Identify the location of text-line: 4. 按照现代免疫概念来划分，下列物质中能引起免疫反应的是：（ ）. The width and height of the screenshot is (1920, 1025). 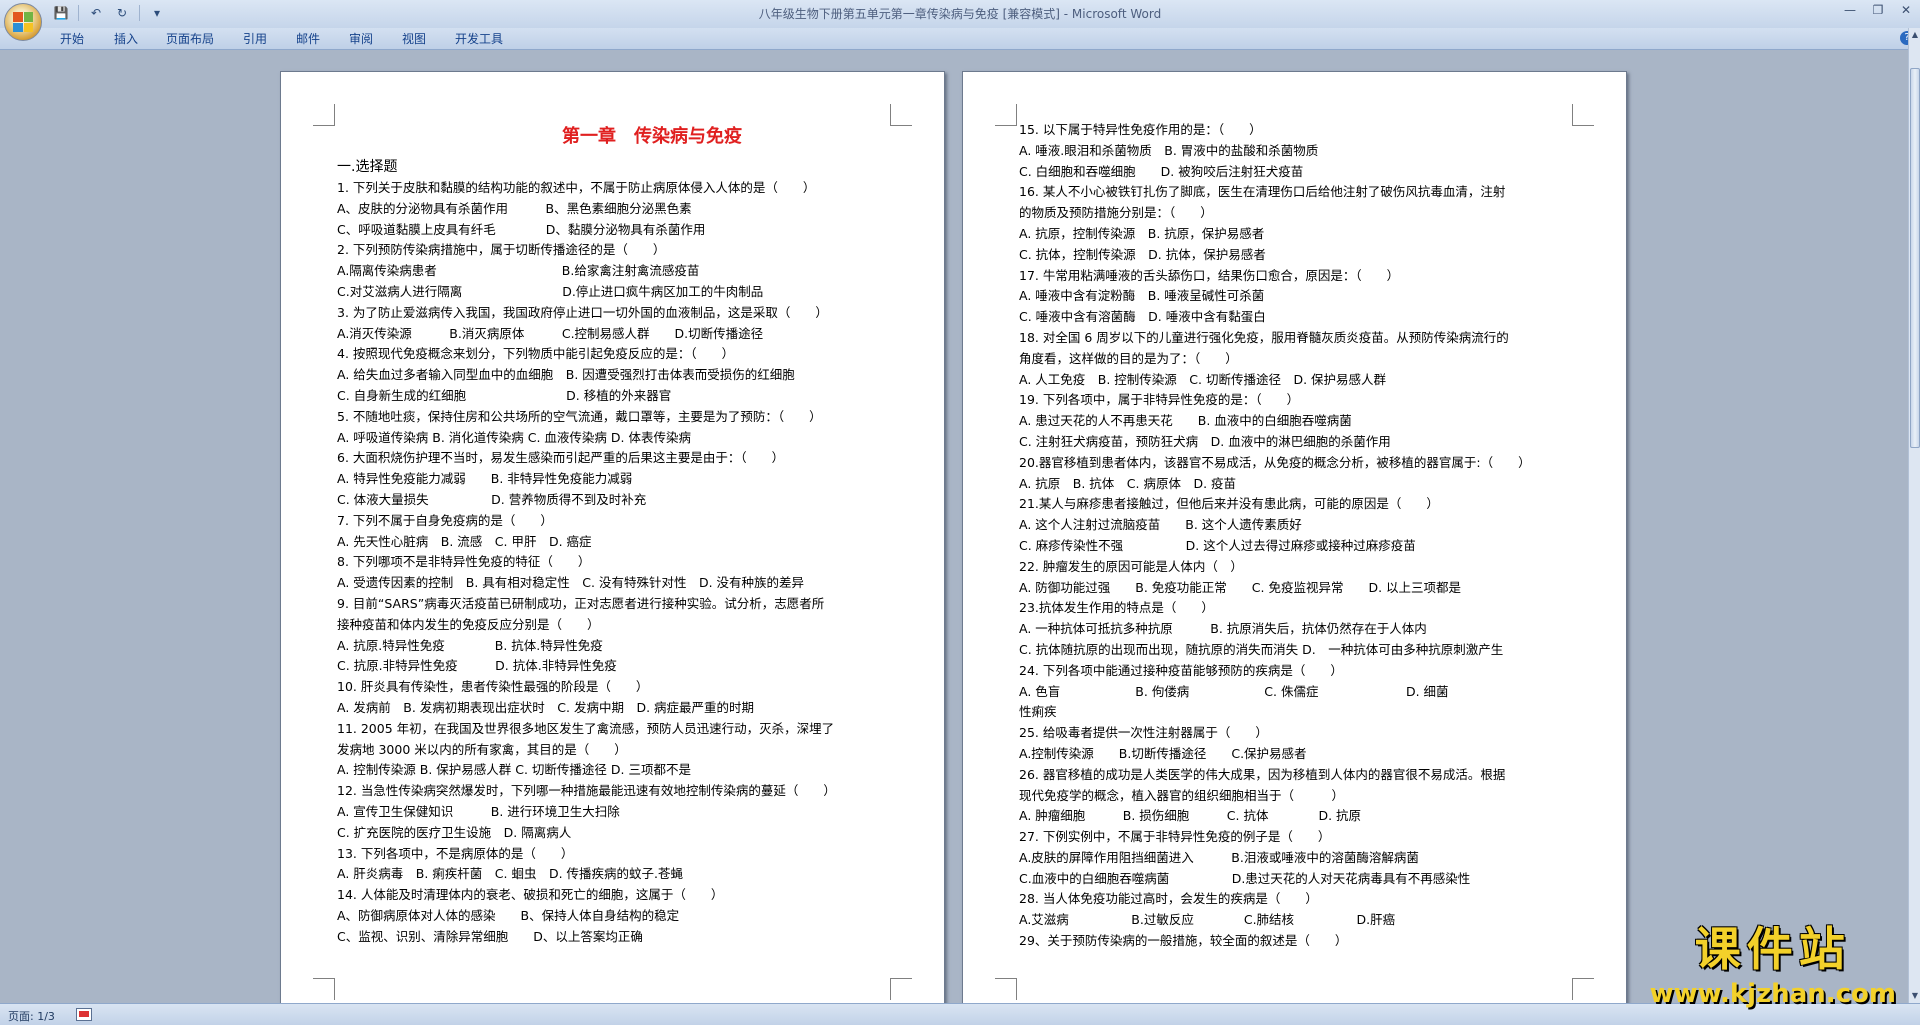
(536, 354).